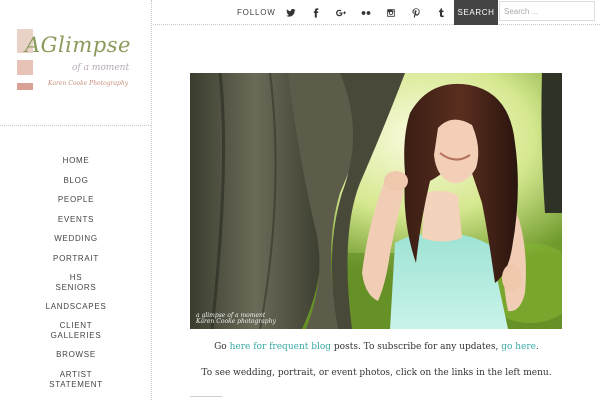  What do you see at coordinates (78, 45) in the screenshot?
I see `logo-title: AGlimpse` at bounding box center [78, 45].